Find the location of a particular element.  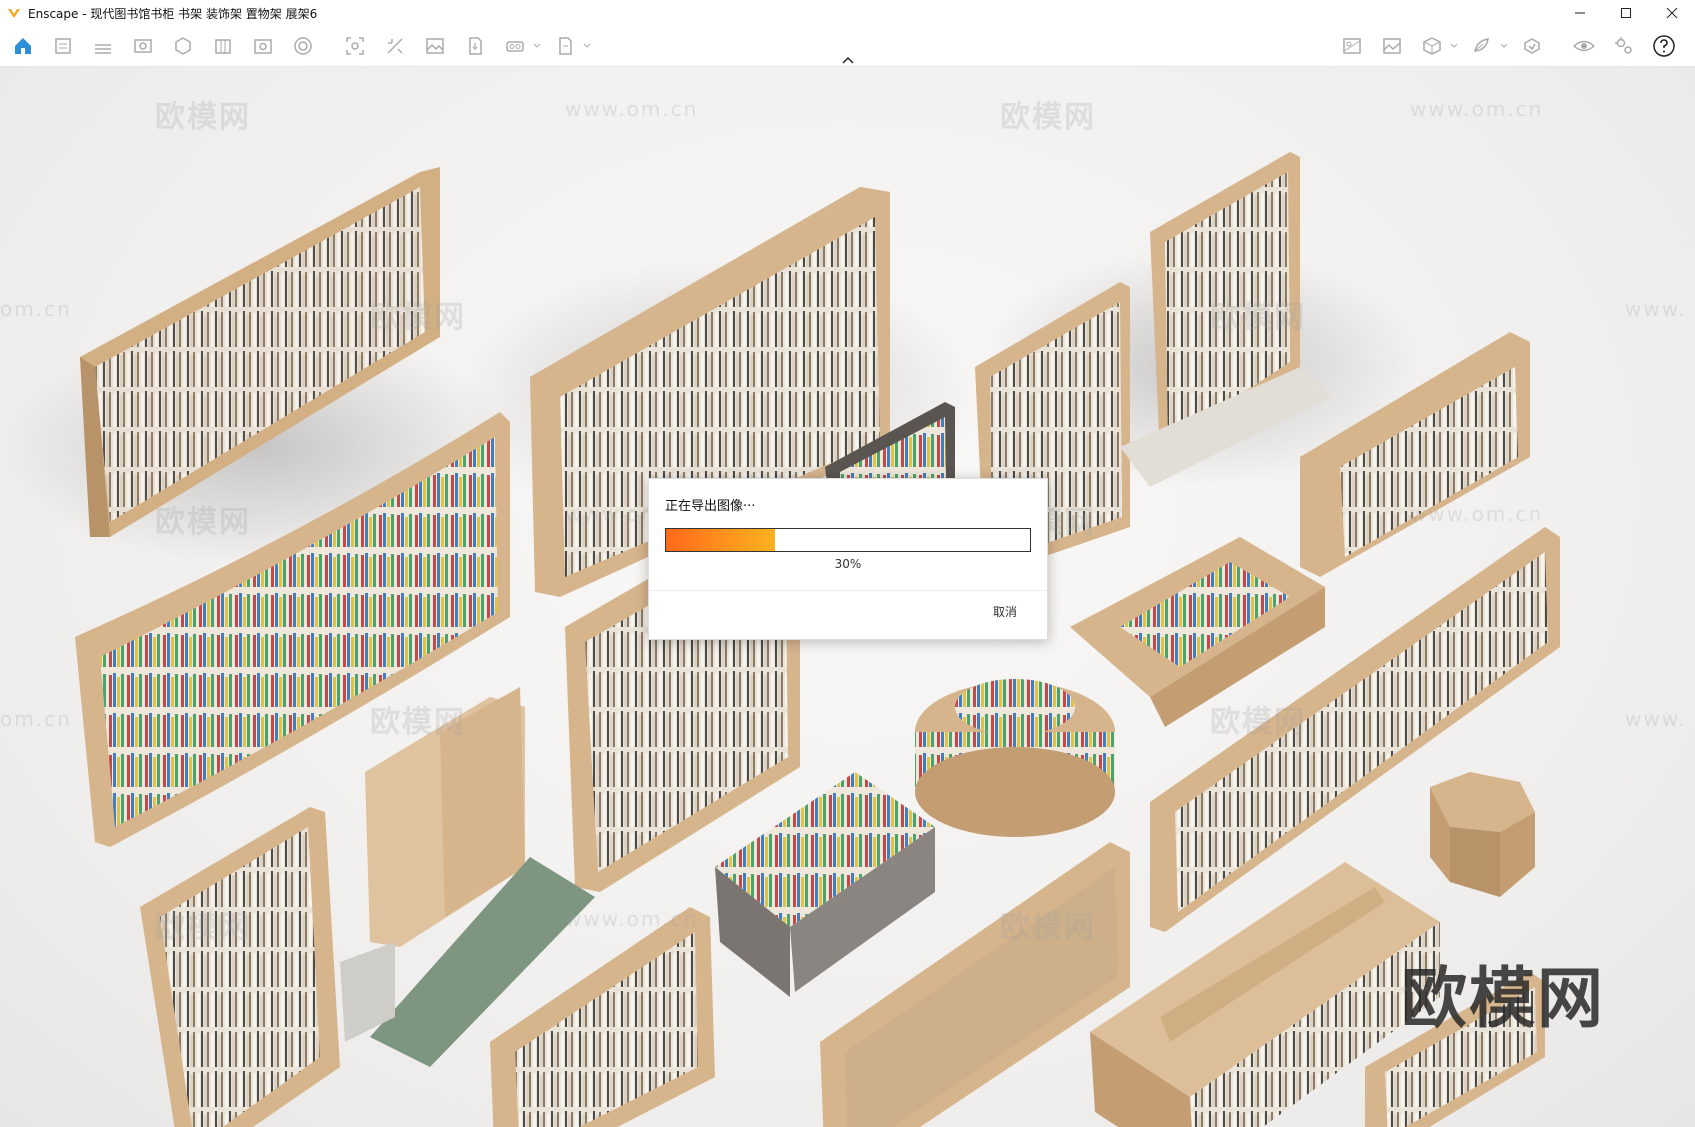

atmosphere-icon is located at coordinates (1352, 46).